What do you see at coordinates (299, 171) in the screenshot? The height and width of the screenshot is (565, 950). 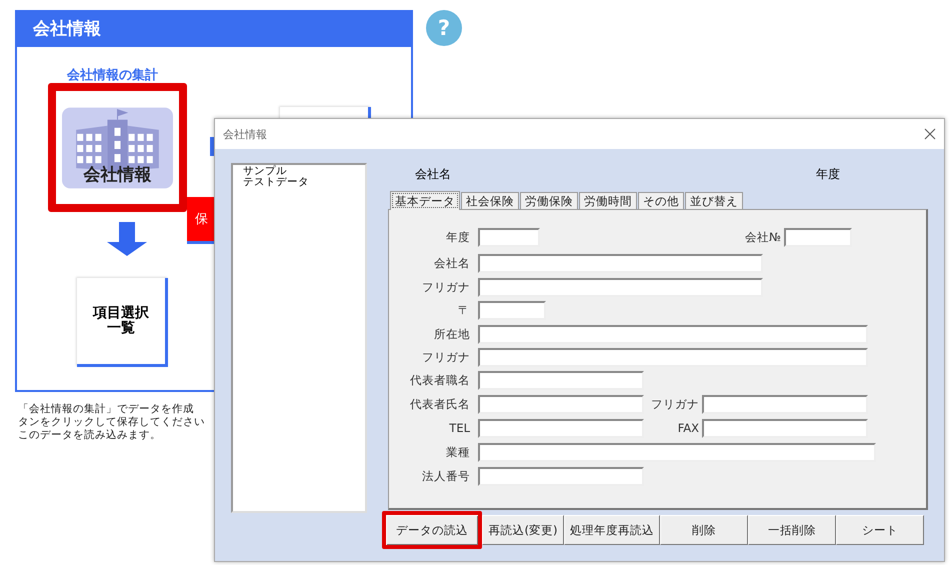 I see `list-item: サンプル` at bounding box center [299, 171].